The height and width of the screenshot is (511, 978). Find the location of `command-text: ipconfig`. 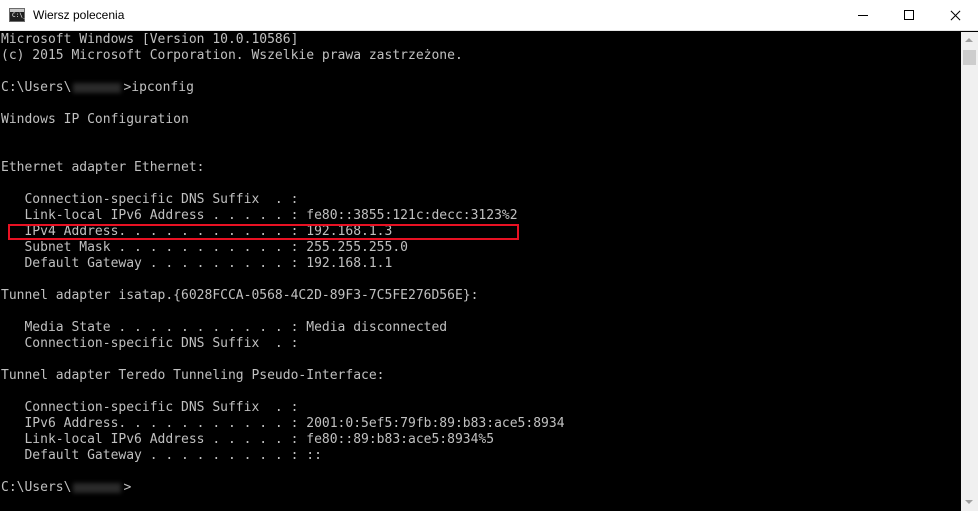

command-text: ipconfig is located at coordinates (162, 87).